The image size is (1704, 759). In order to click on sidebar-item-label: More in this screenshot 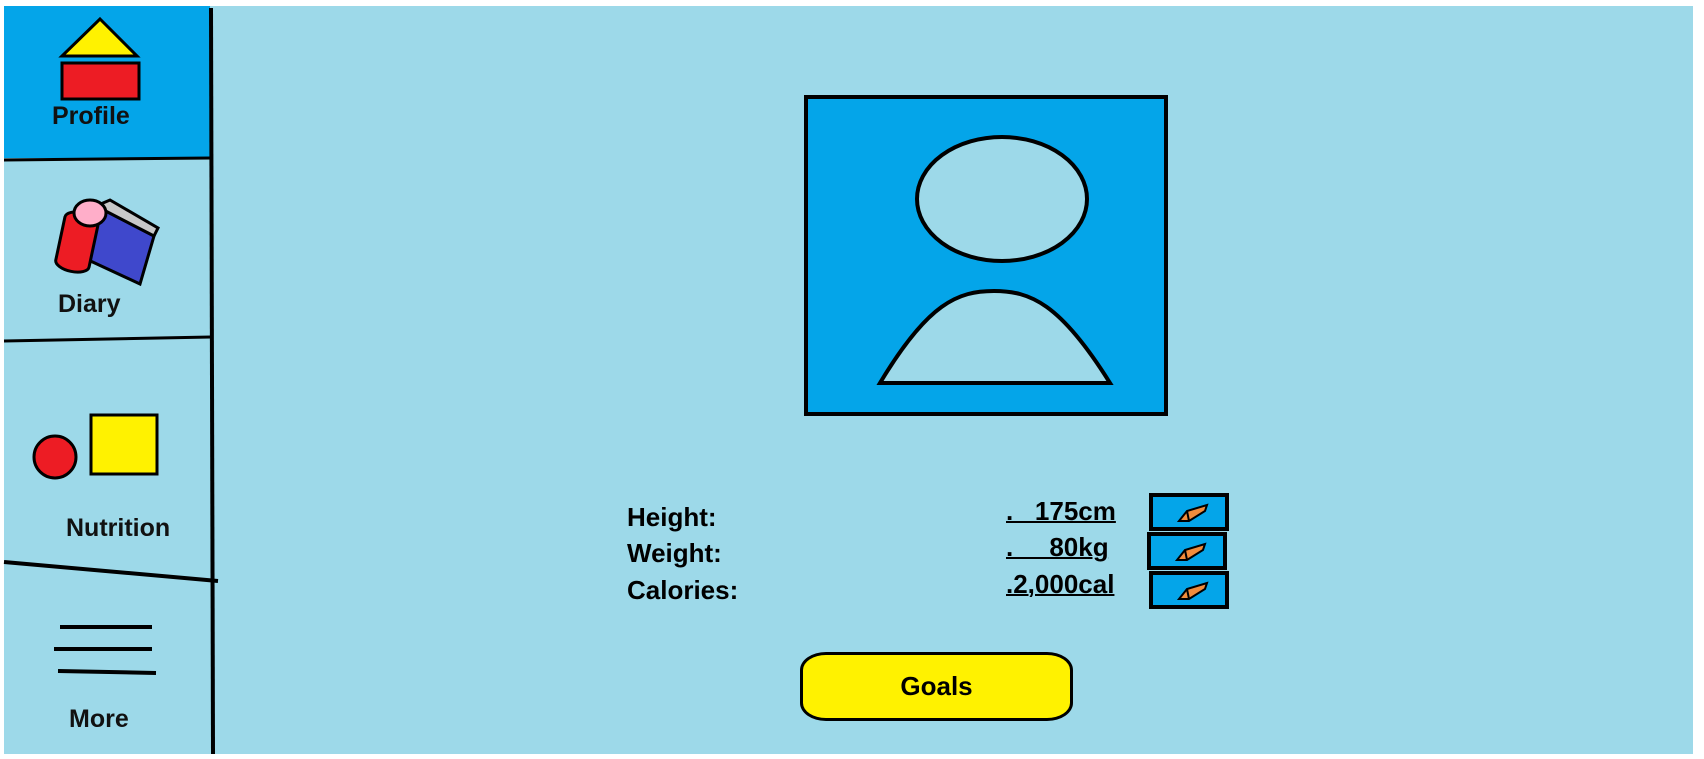, I will do `click(99, 719)`.